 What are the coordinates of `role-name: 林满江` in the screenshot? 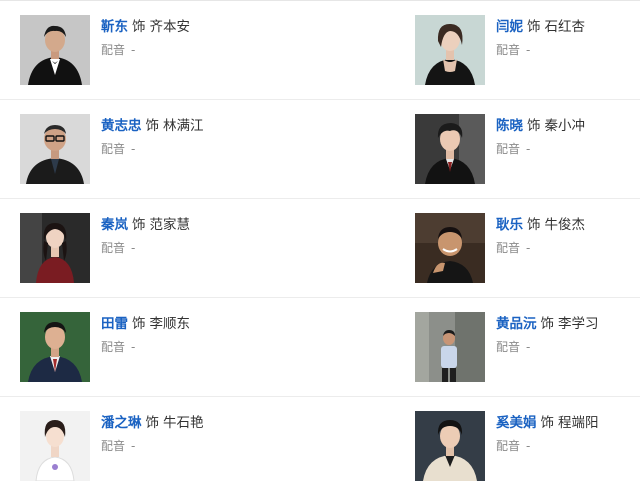 It's located at (183, 126).